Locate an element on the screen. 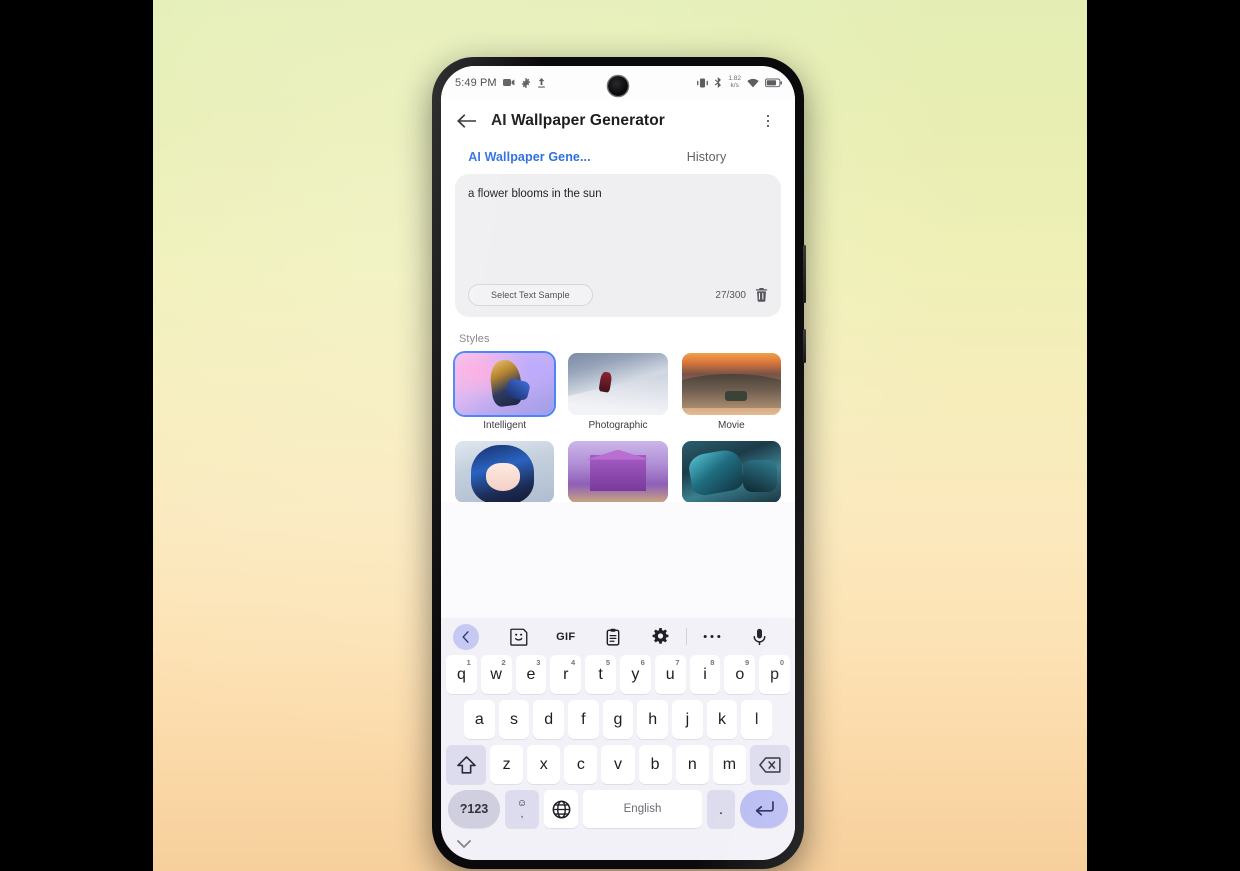 This screenshot has width=1240, height=871. key-number: 8 is located at coordinates (712, 662).